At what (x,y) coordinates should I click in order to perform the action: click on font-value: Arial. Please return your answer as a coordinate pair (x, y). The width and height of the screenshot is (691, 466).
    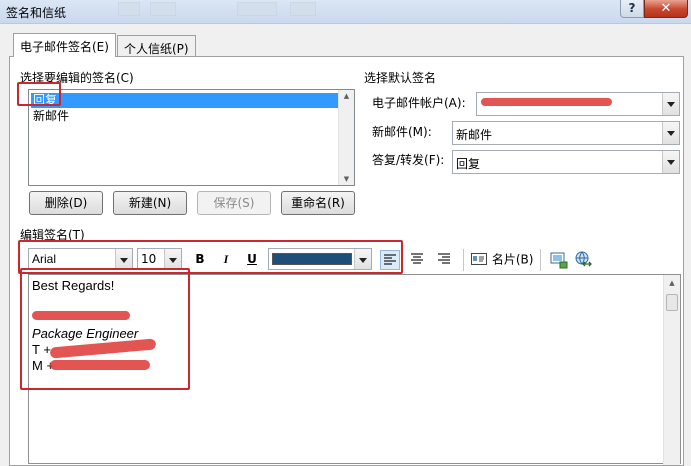
    Looking at the image, I should click on (44, 259).